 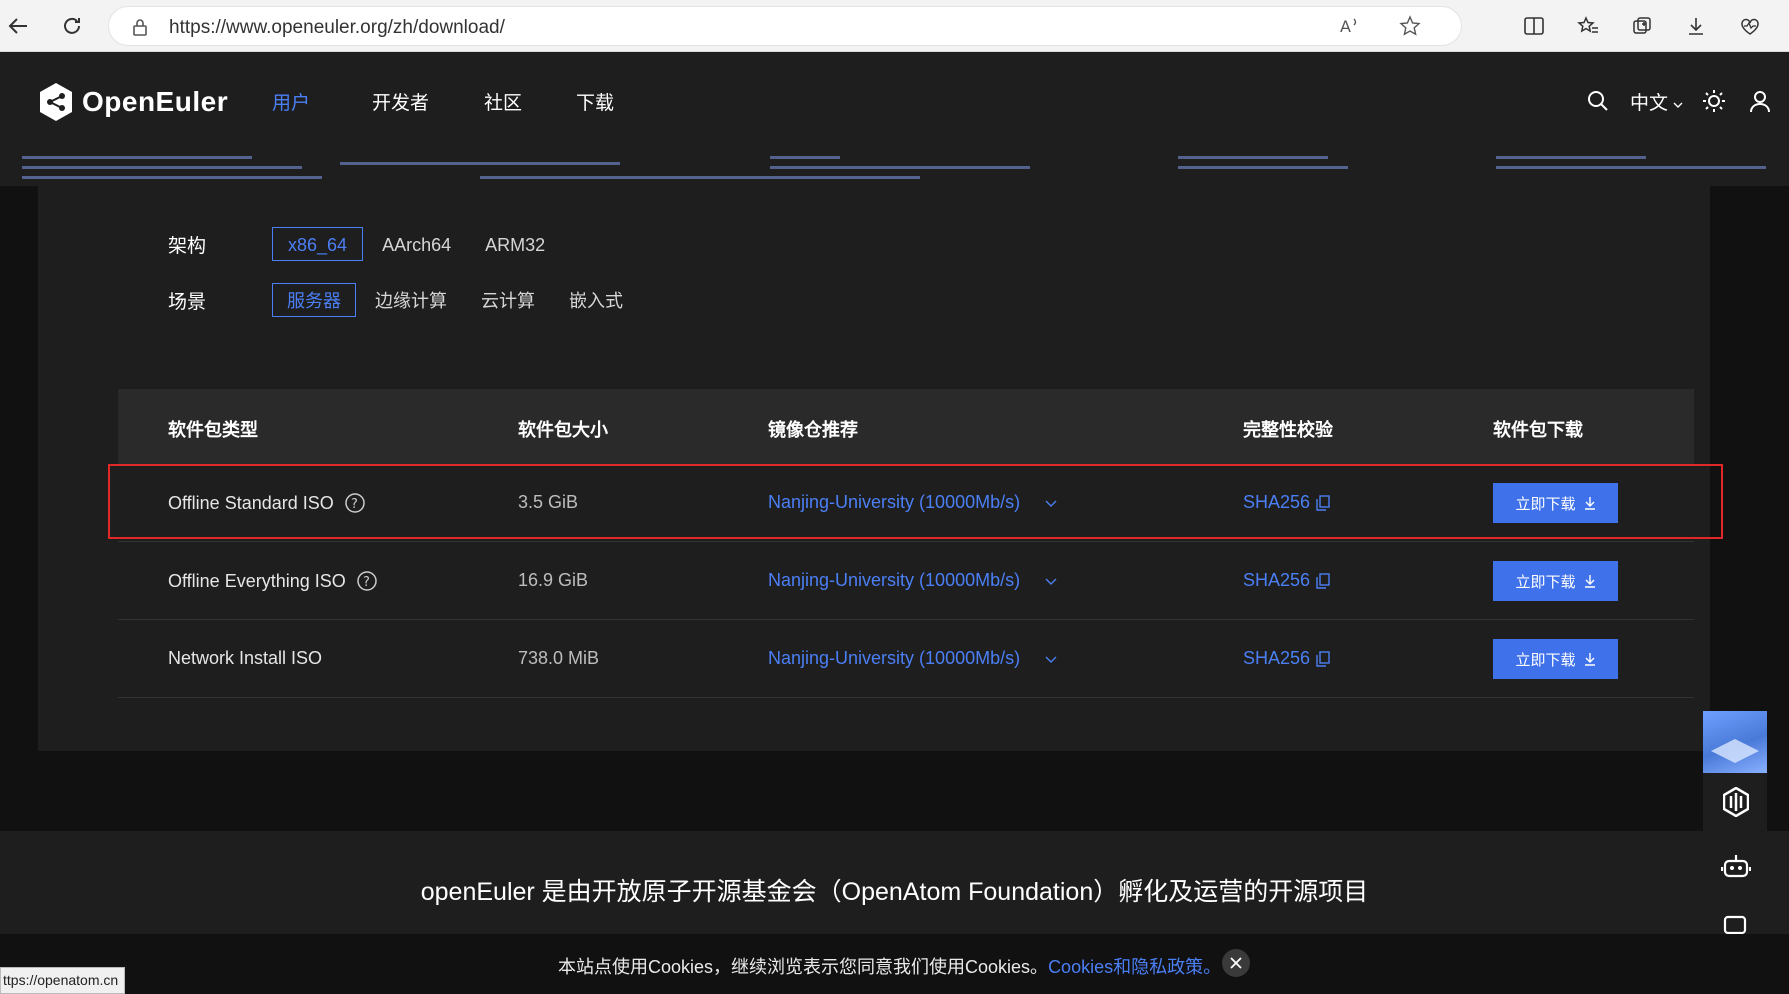 What do you see at coordinates (548, 502) in the screenshot?
I see `package-size-cell: 3.5 GiB` at bounding box center [548, 502].